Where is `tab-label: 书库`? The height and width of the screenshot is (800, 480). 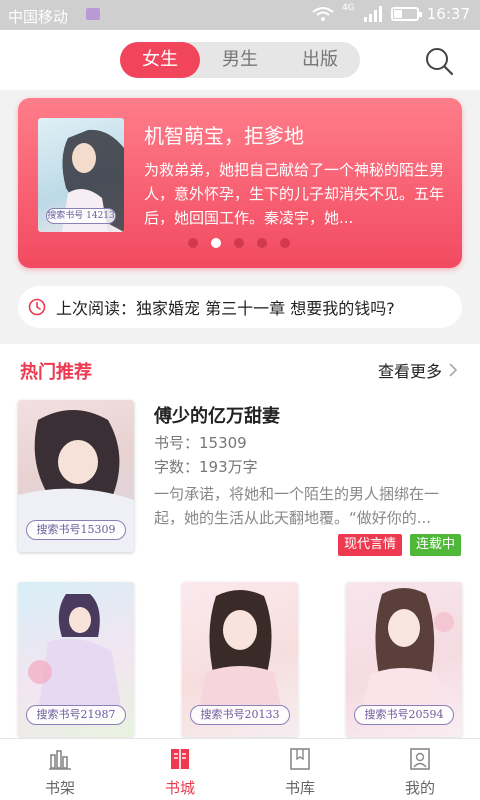
tab-label: 书库 is located at coordinates (299, 788).